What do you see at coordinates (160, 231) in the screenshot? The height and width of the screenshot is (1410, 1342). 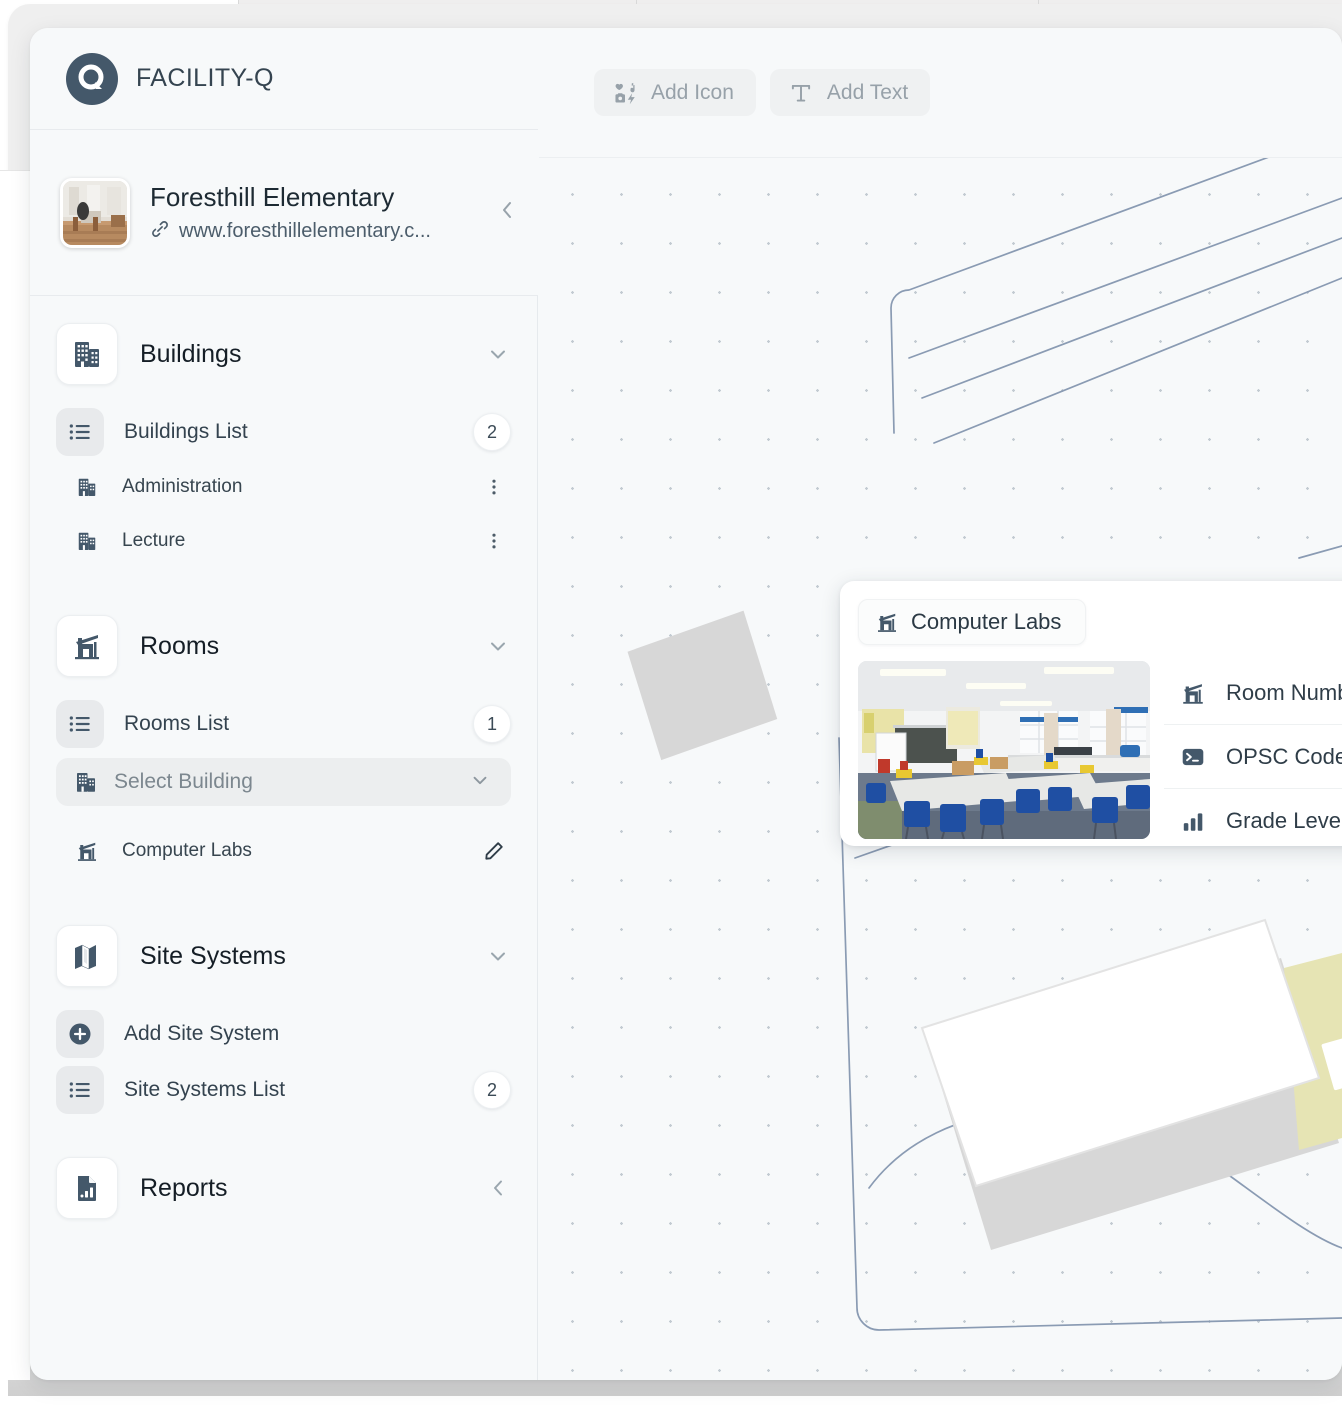 I see `link-icon` at bounding box center [160, 231].